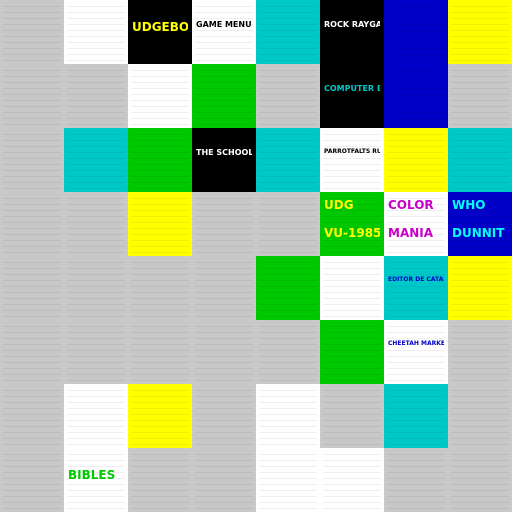  Describe the element at coordinates (416, 288) in the screenshot. I see `gallery-tile: EDITOR DE CATALIZADOS` at that location.